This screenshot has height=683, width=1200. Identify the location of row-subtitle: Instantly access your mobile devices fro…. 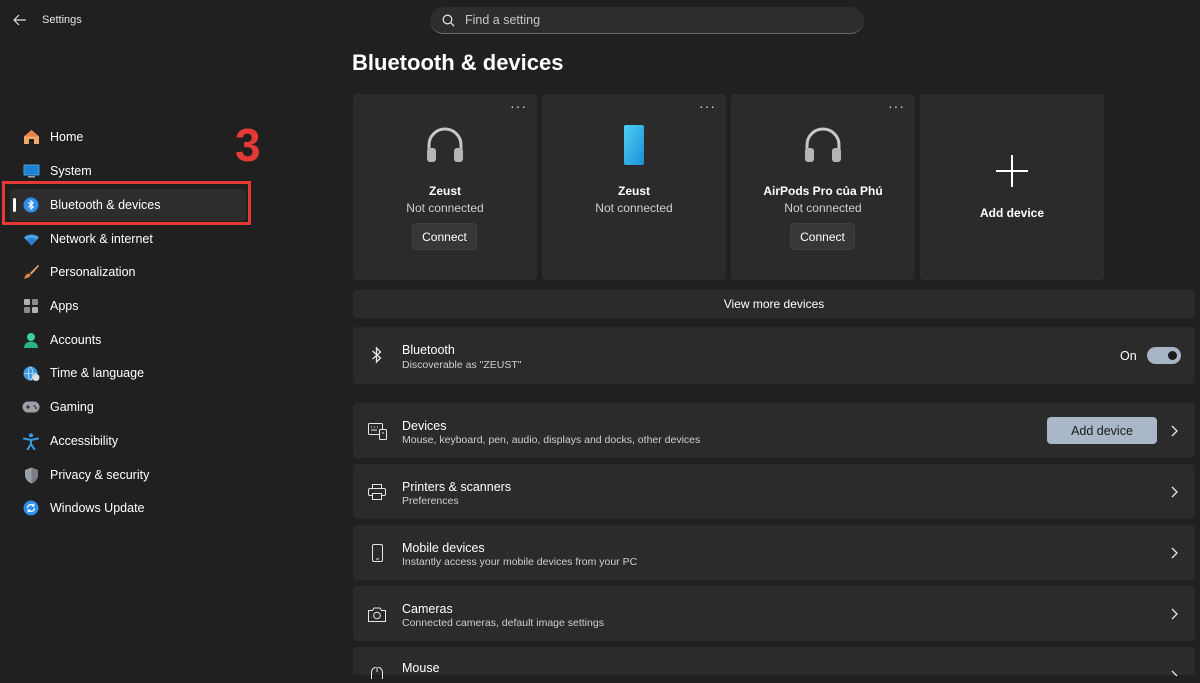
(520, 562).